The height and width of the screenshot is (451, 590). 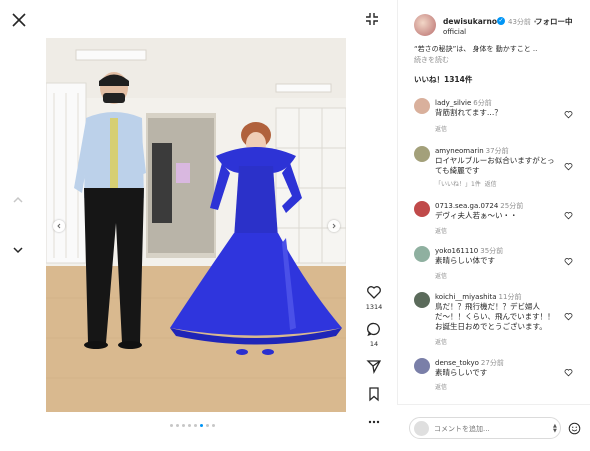 I want to click on resize-handle-icon: ▲ ▼, so click(x=556, y=429).